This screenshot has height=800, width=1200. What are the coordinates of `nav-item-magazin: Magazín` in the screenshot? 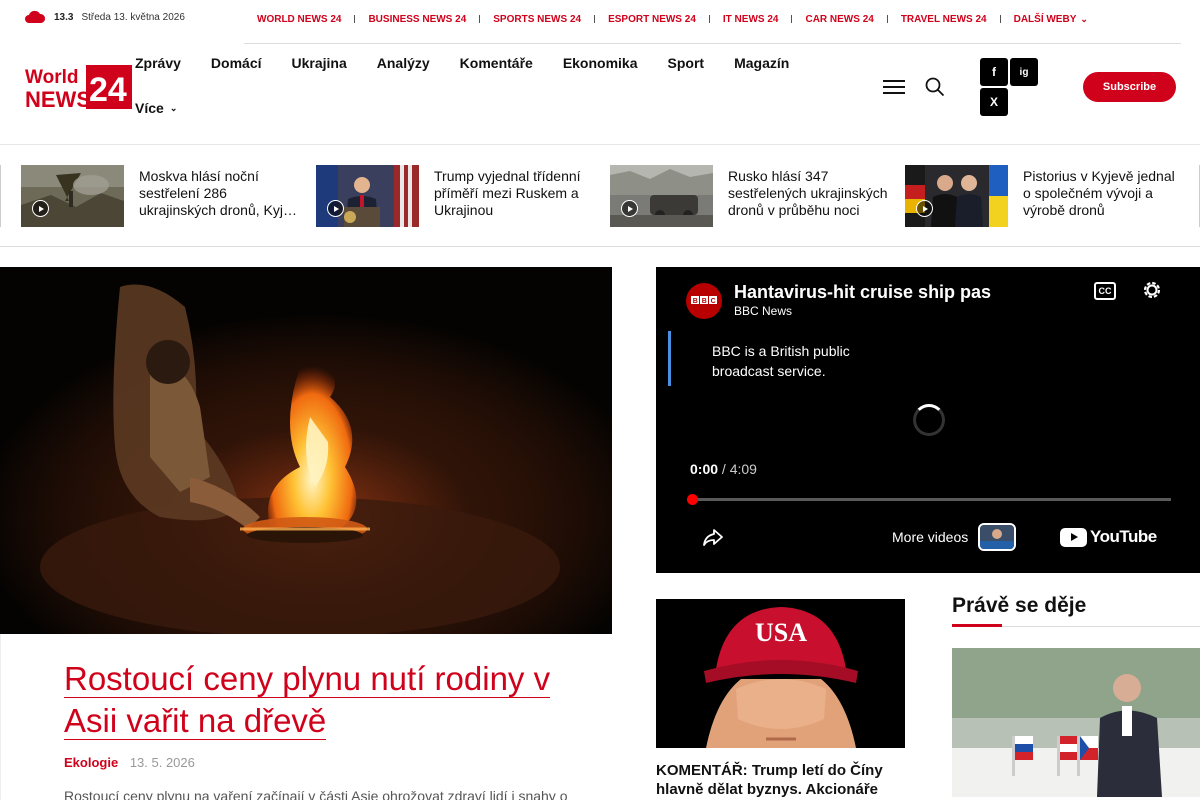 It's located at (761, 63).